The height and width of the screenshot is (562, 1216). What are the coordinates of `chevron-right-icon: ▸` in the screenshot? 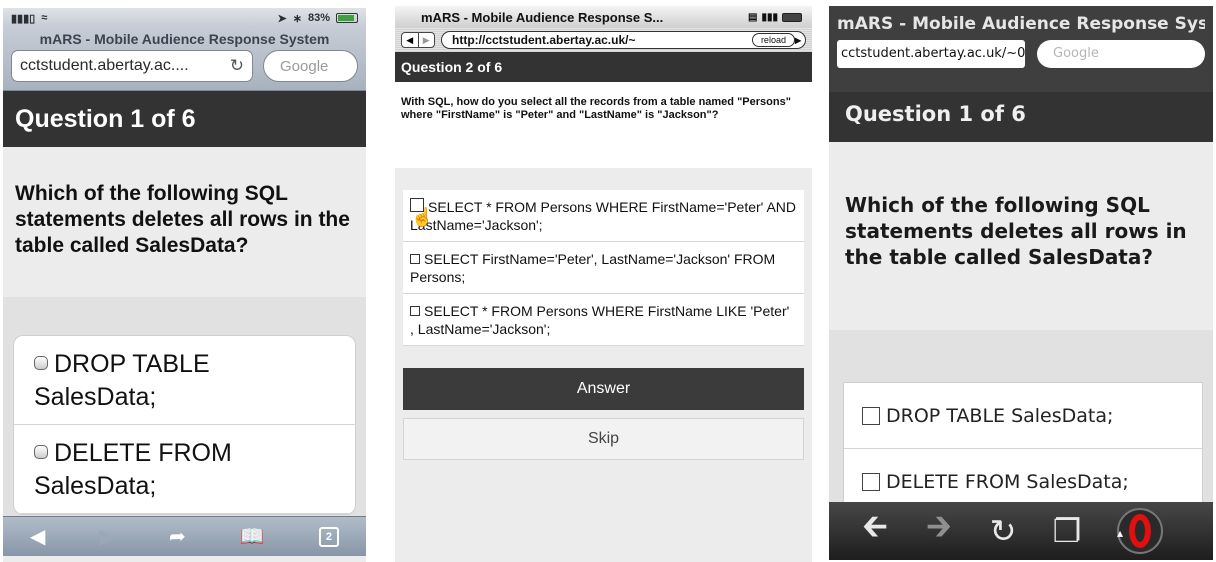 It's located at (798, 40).